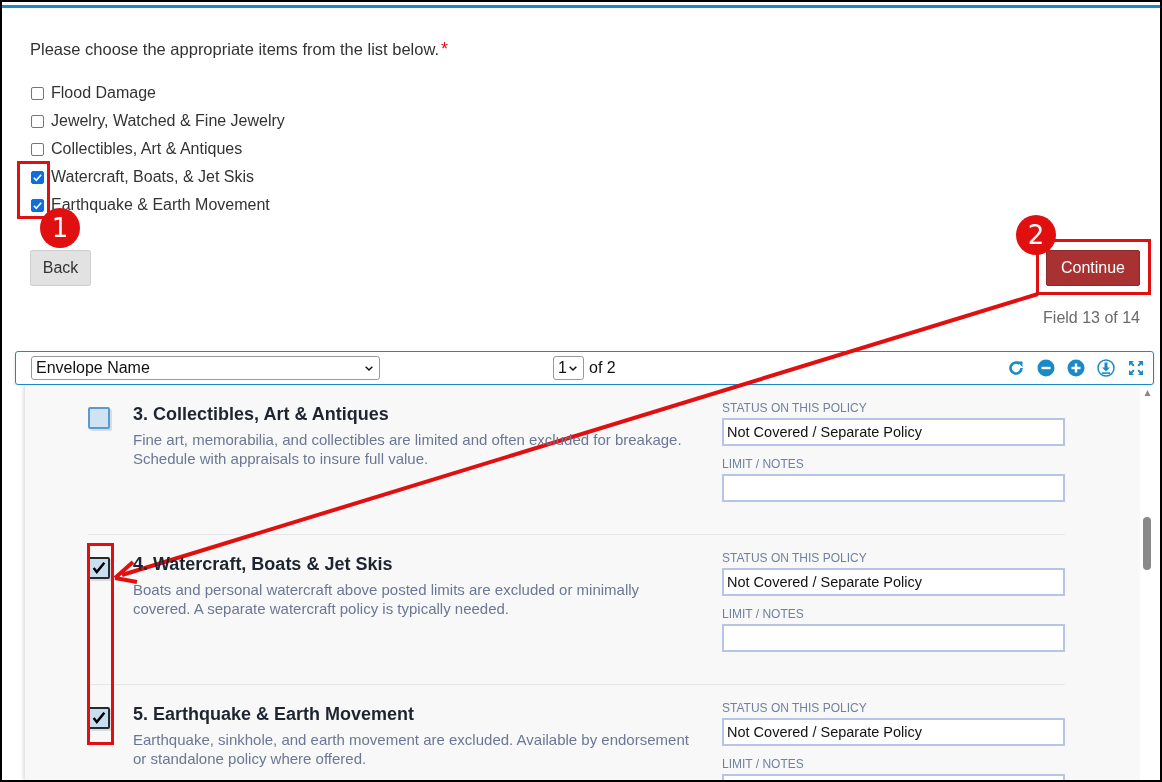 Image resolution: width=1162 pixels, height=782 pixels. Describe the element at coordinates (168, 121) in the screenshot. I see `option-label: Jewelry, Watched & Fine Jewelry` at that location.